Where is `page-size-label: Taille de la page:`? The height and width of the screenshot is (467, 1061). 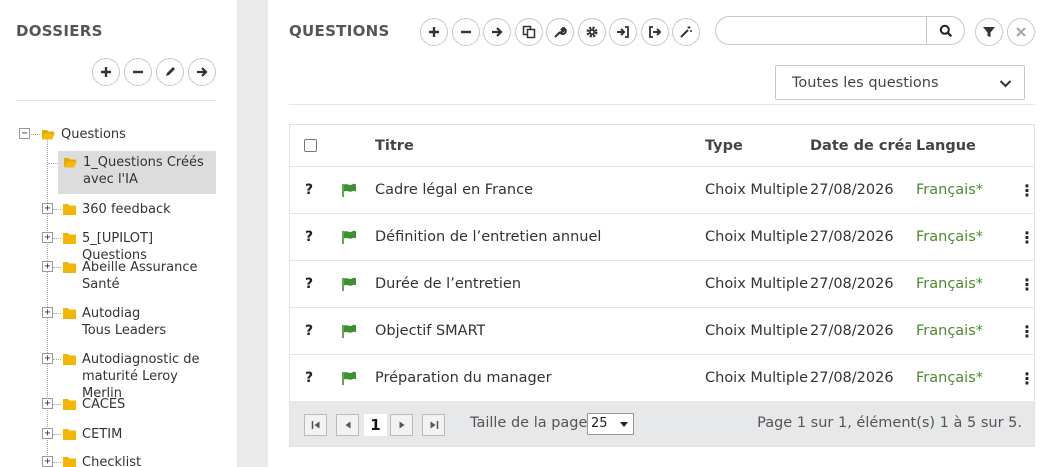
page-size-label: Taille de la page: is located at coordinates (531, 423).